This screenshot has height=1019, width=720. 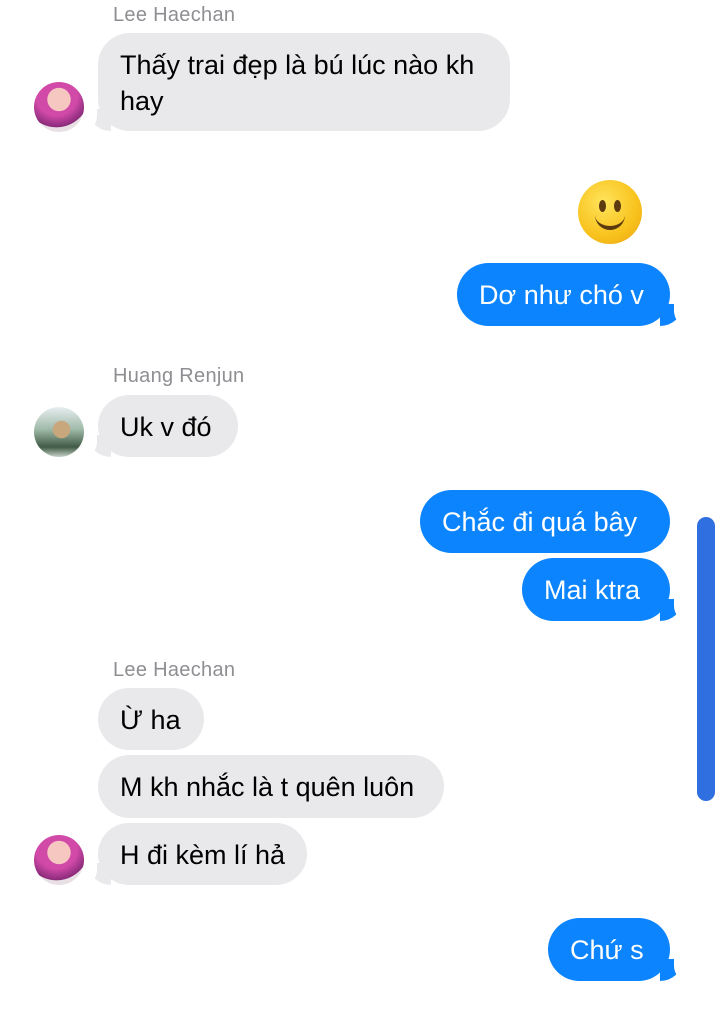 I want to click on scrollbar, so click(x=706, y=659).